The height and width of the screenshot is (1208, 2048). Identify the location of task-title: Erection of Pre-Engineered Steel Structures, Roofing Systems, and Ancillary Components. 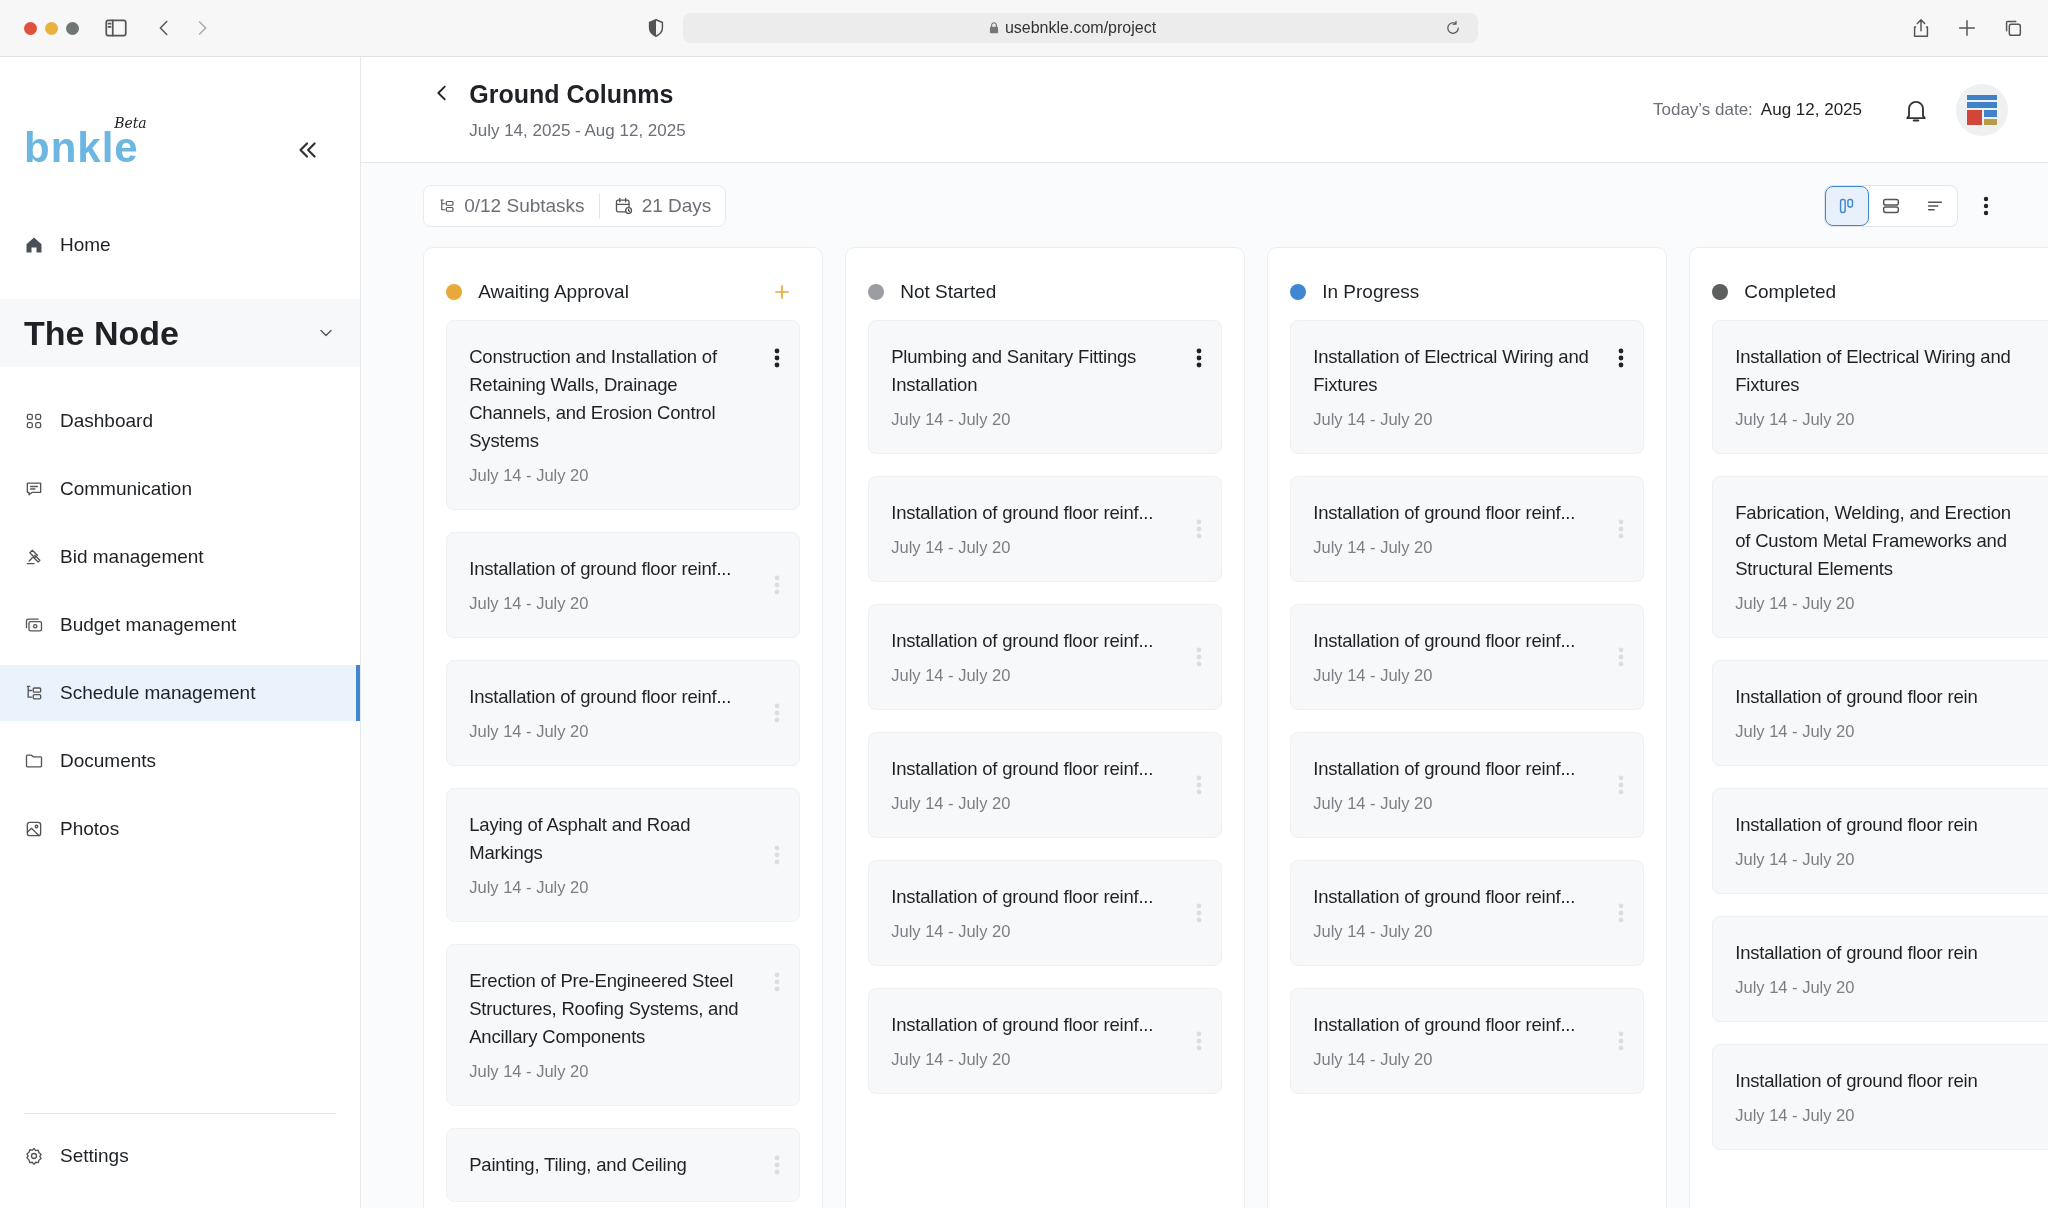
(604, 1009).